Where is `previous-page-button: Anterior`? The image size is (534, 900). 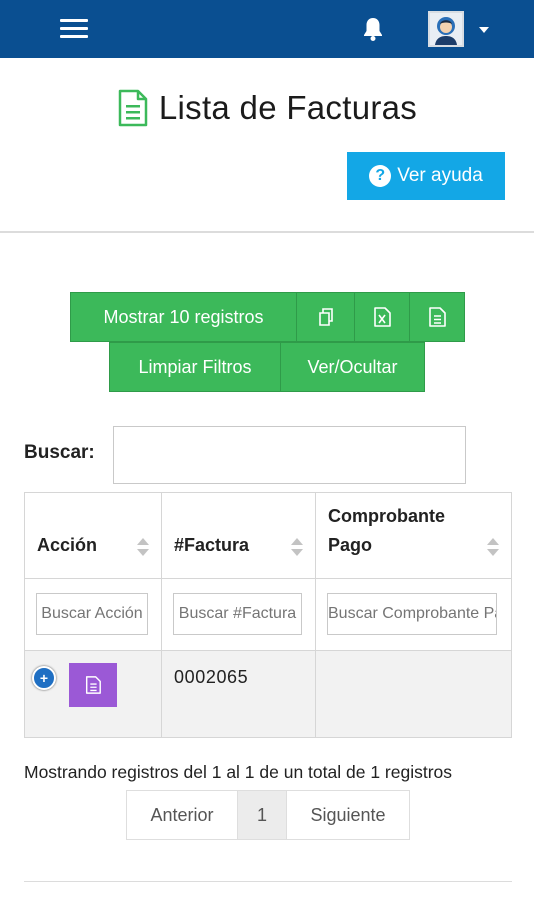 previous-page-button: Anterior is located at coordinates (182, 815).